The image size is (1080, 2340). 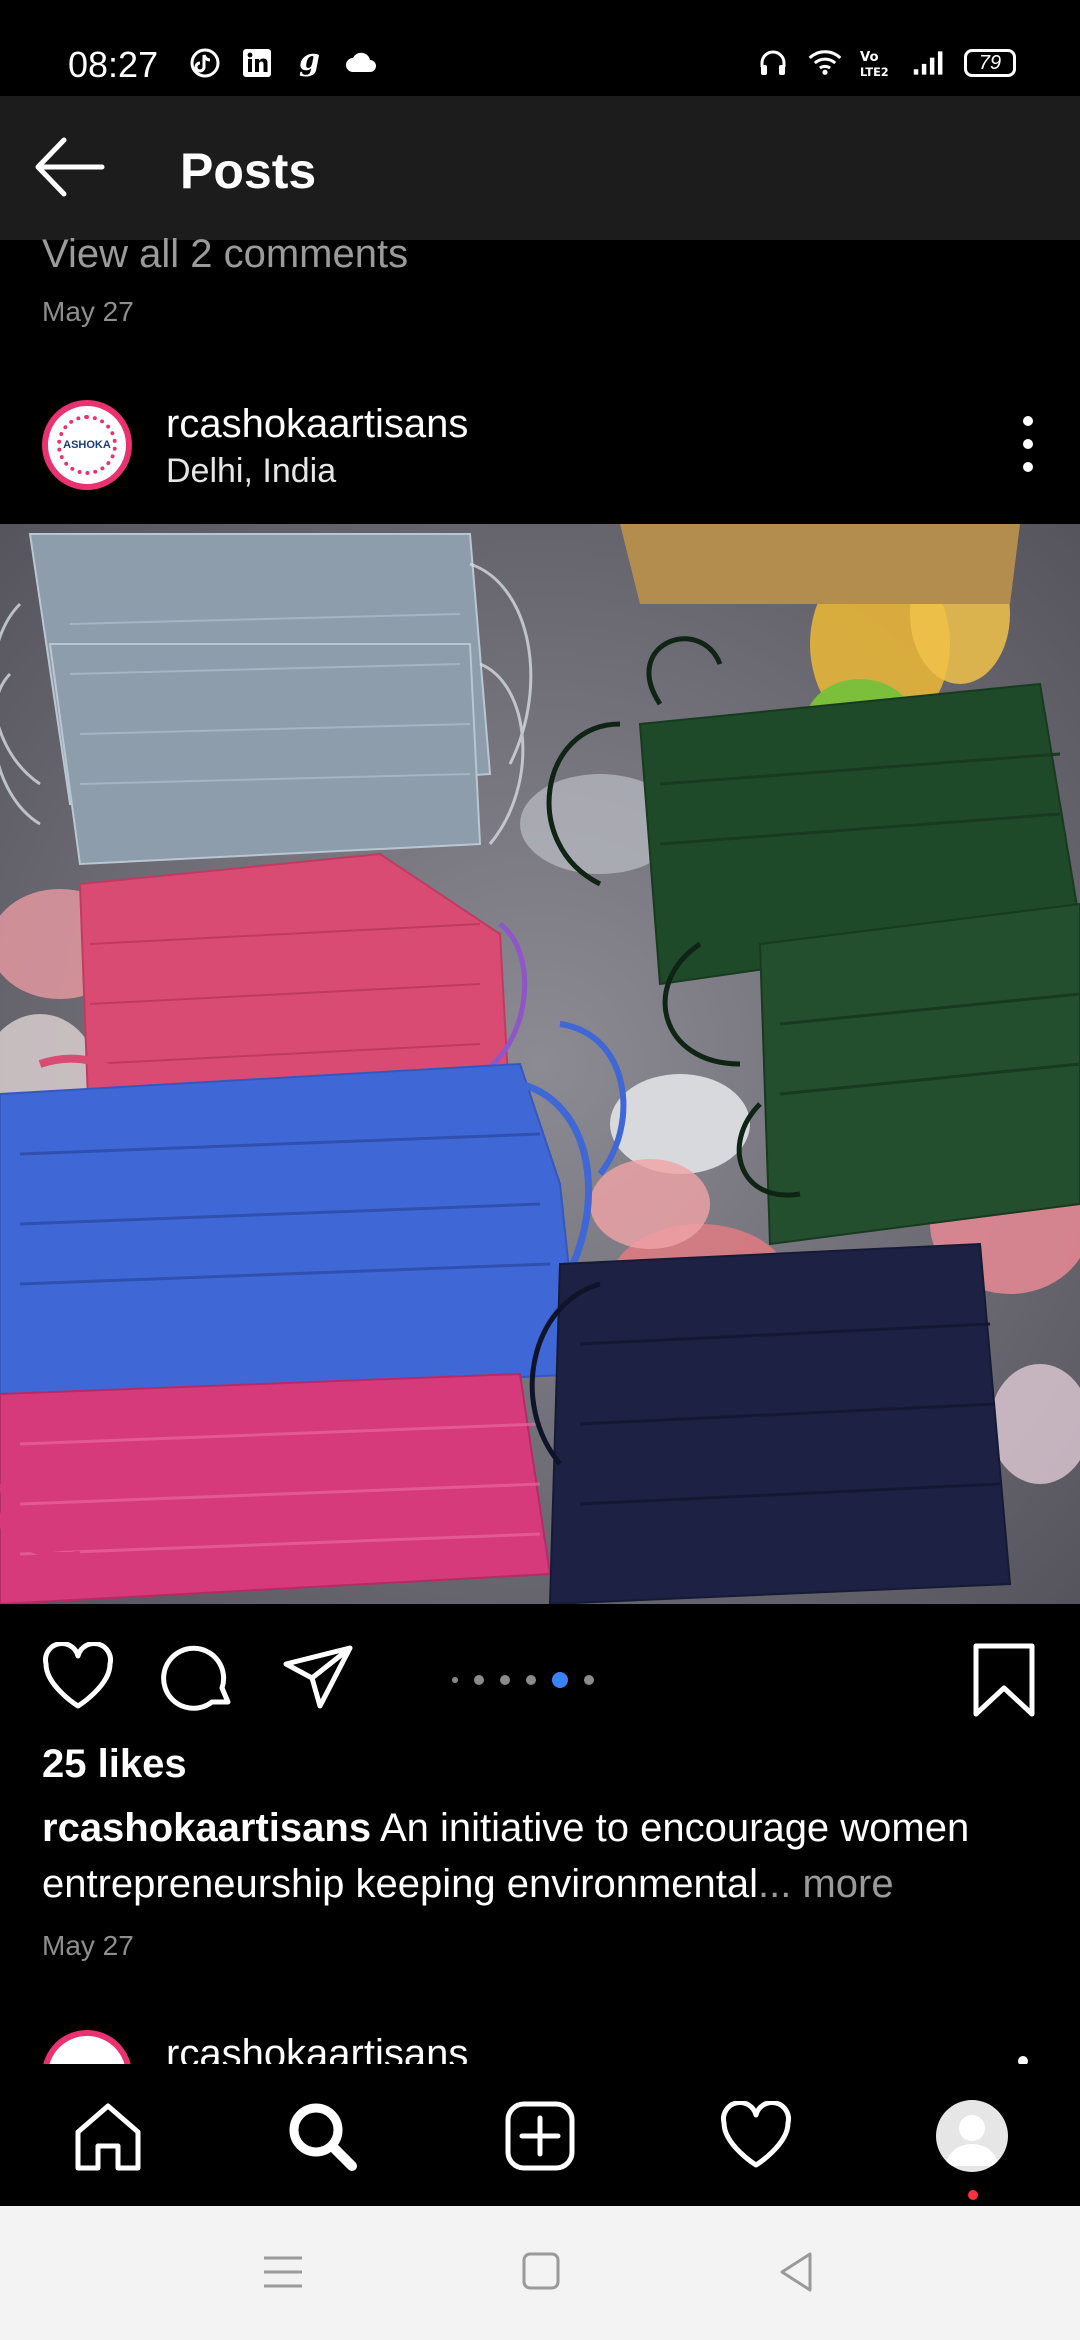 I want to click on menu-icon, so click(x=283, y=2272).